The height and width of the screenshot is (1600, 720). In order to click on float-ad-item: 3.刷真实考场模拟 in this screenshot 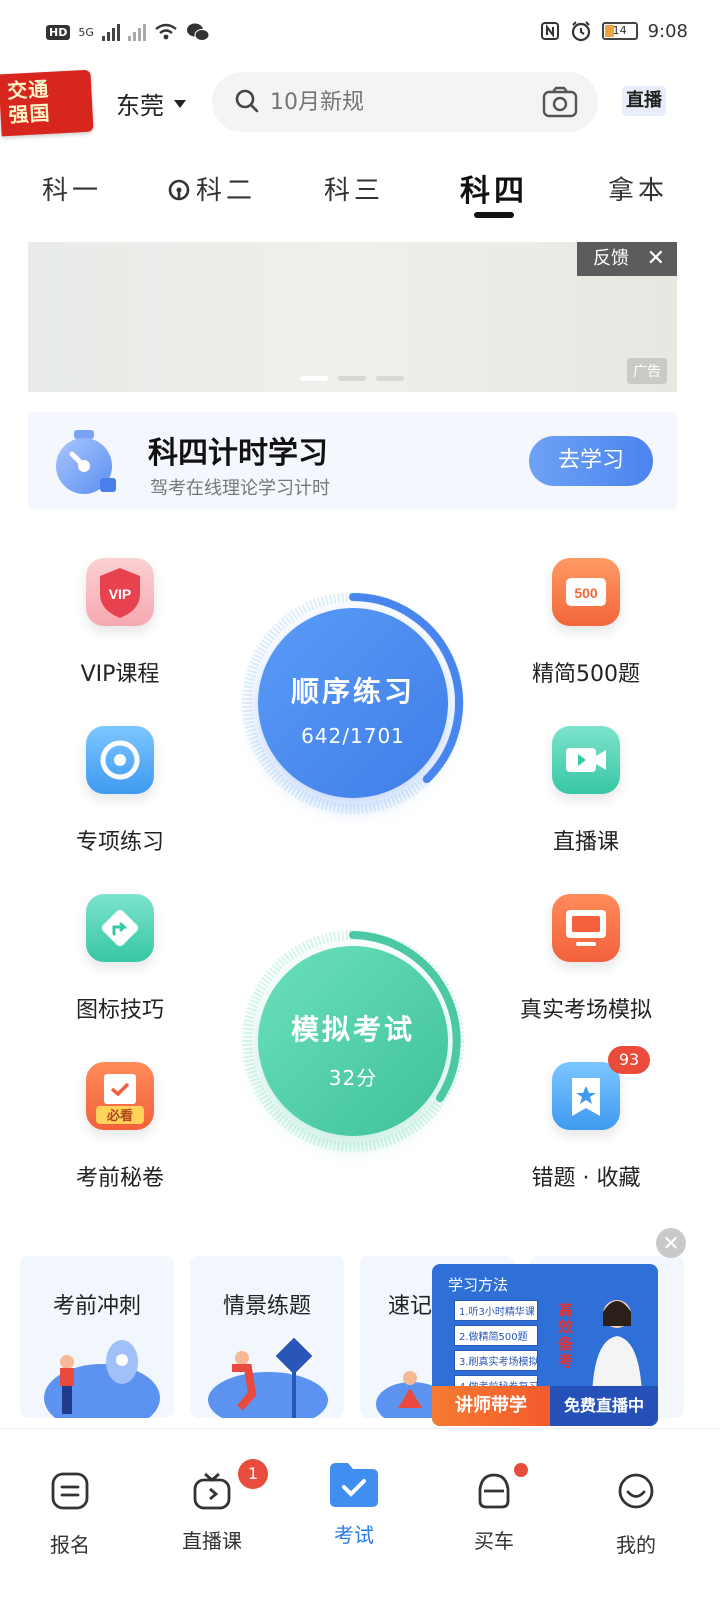, I will do `click(496, 1360)`.